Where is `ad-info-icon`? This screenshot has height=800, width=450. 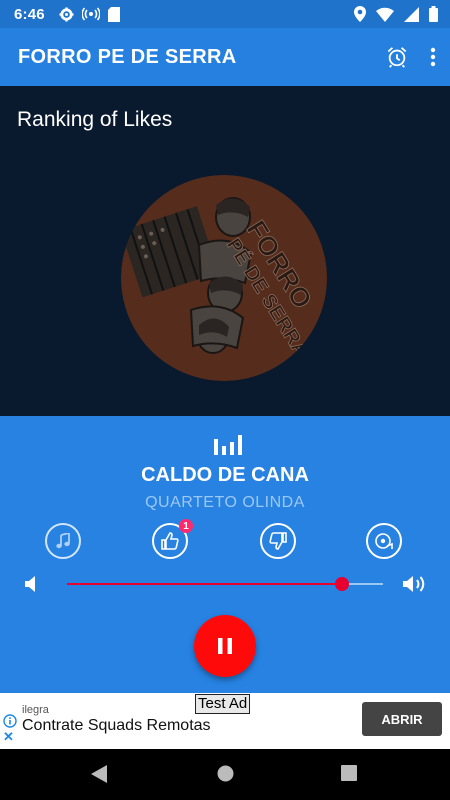 ad-info-icon is located at coordinates (10, 721).